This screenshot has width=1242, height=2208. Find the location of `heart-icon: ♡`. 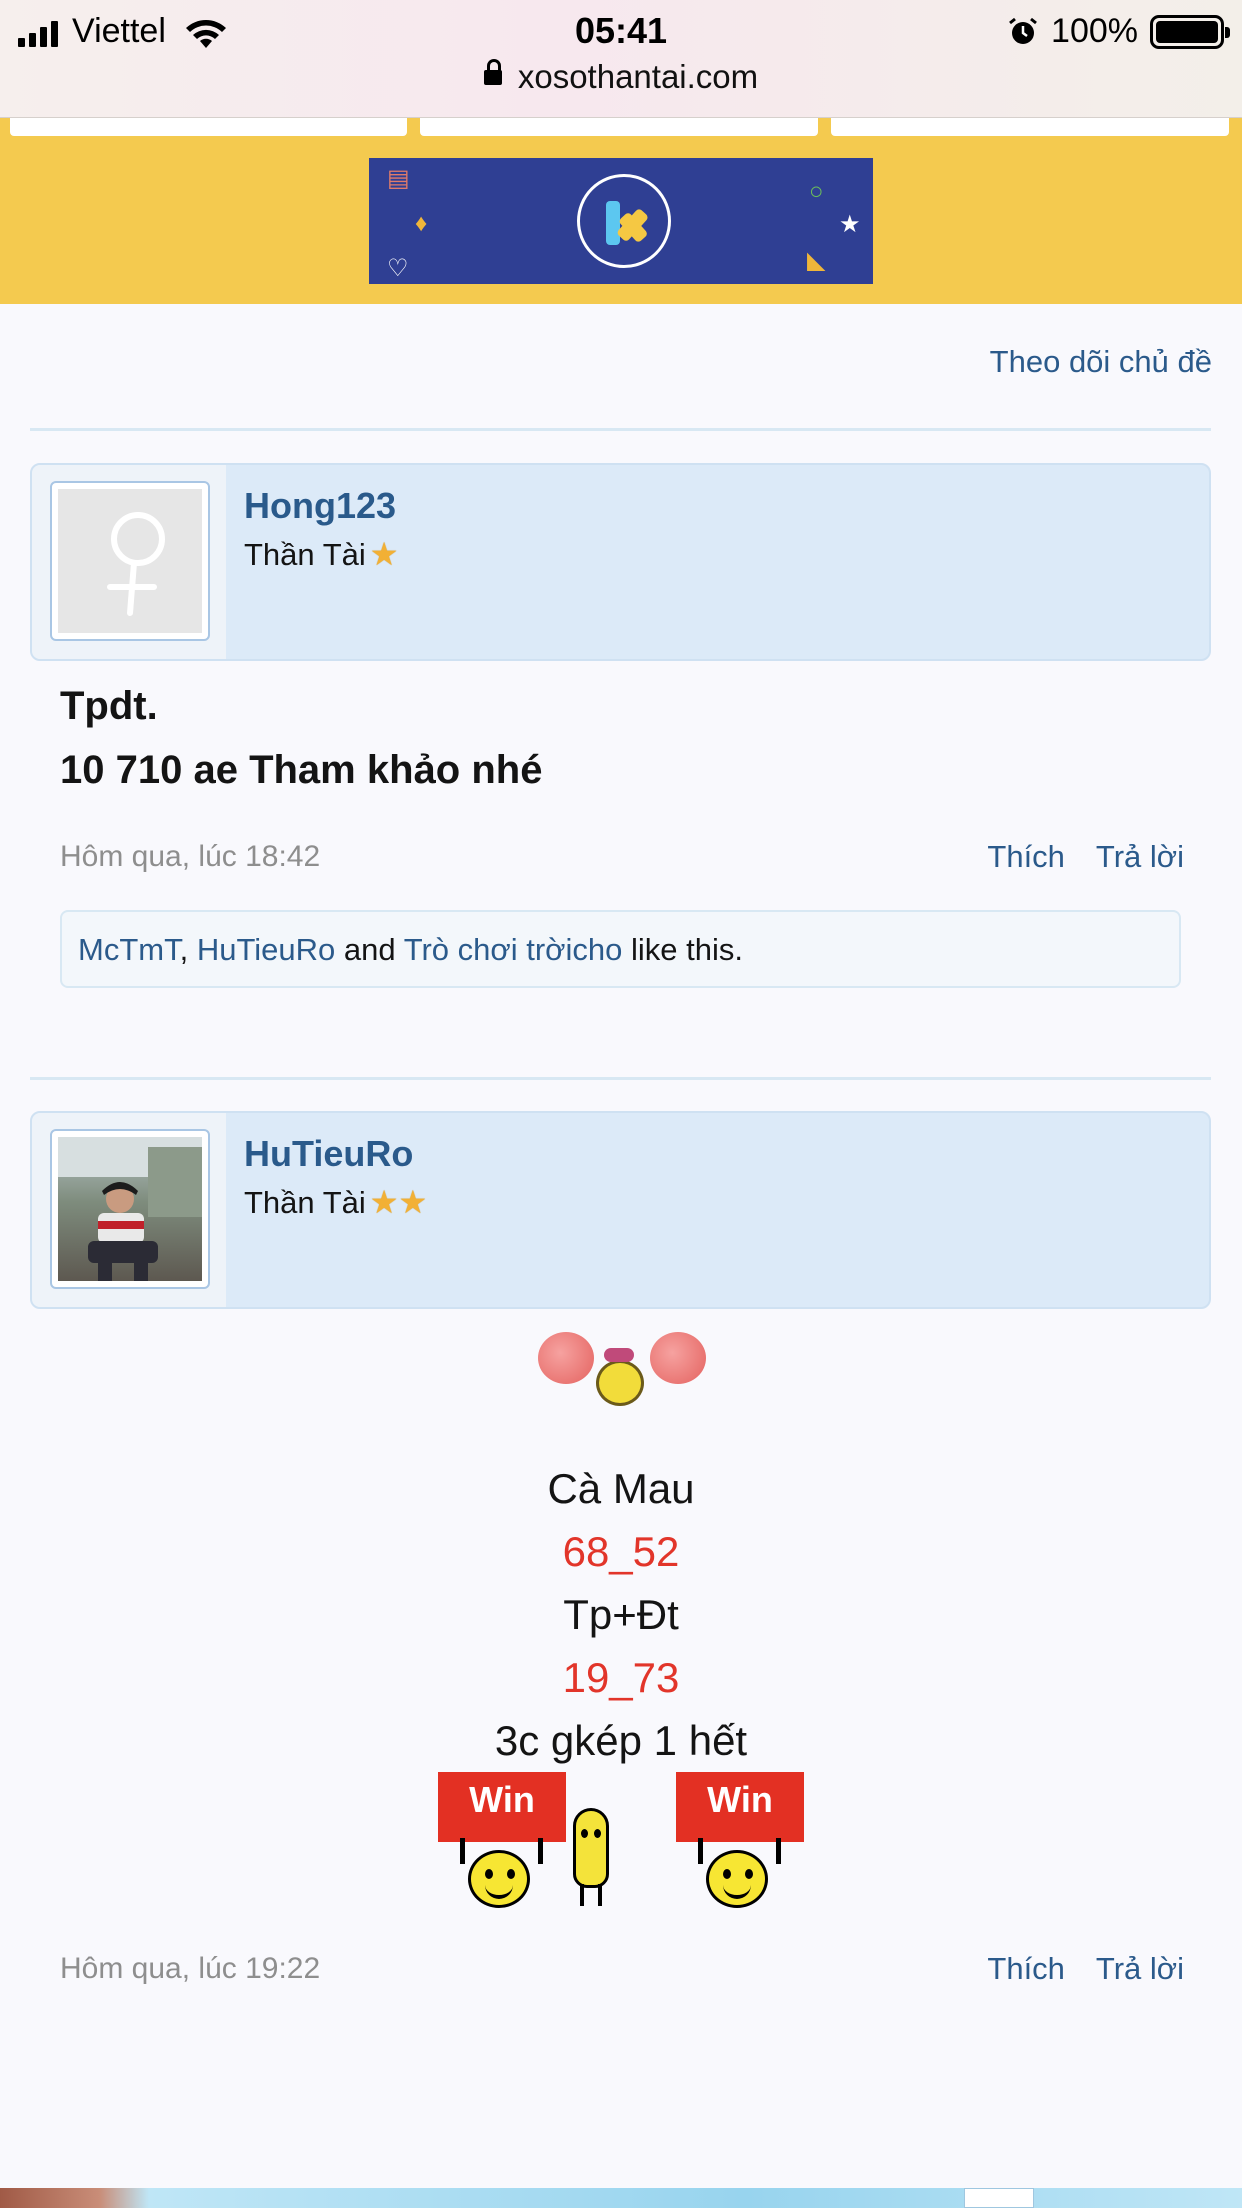

heart-icon: ♡ is located at coordinates (398, 268).